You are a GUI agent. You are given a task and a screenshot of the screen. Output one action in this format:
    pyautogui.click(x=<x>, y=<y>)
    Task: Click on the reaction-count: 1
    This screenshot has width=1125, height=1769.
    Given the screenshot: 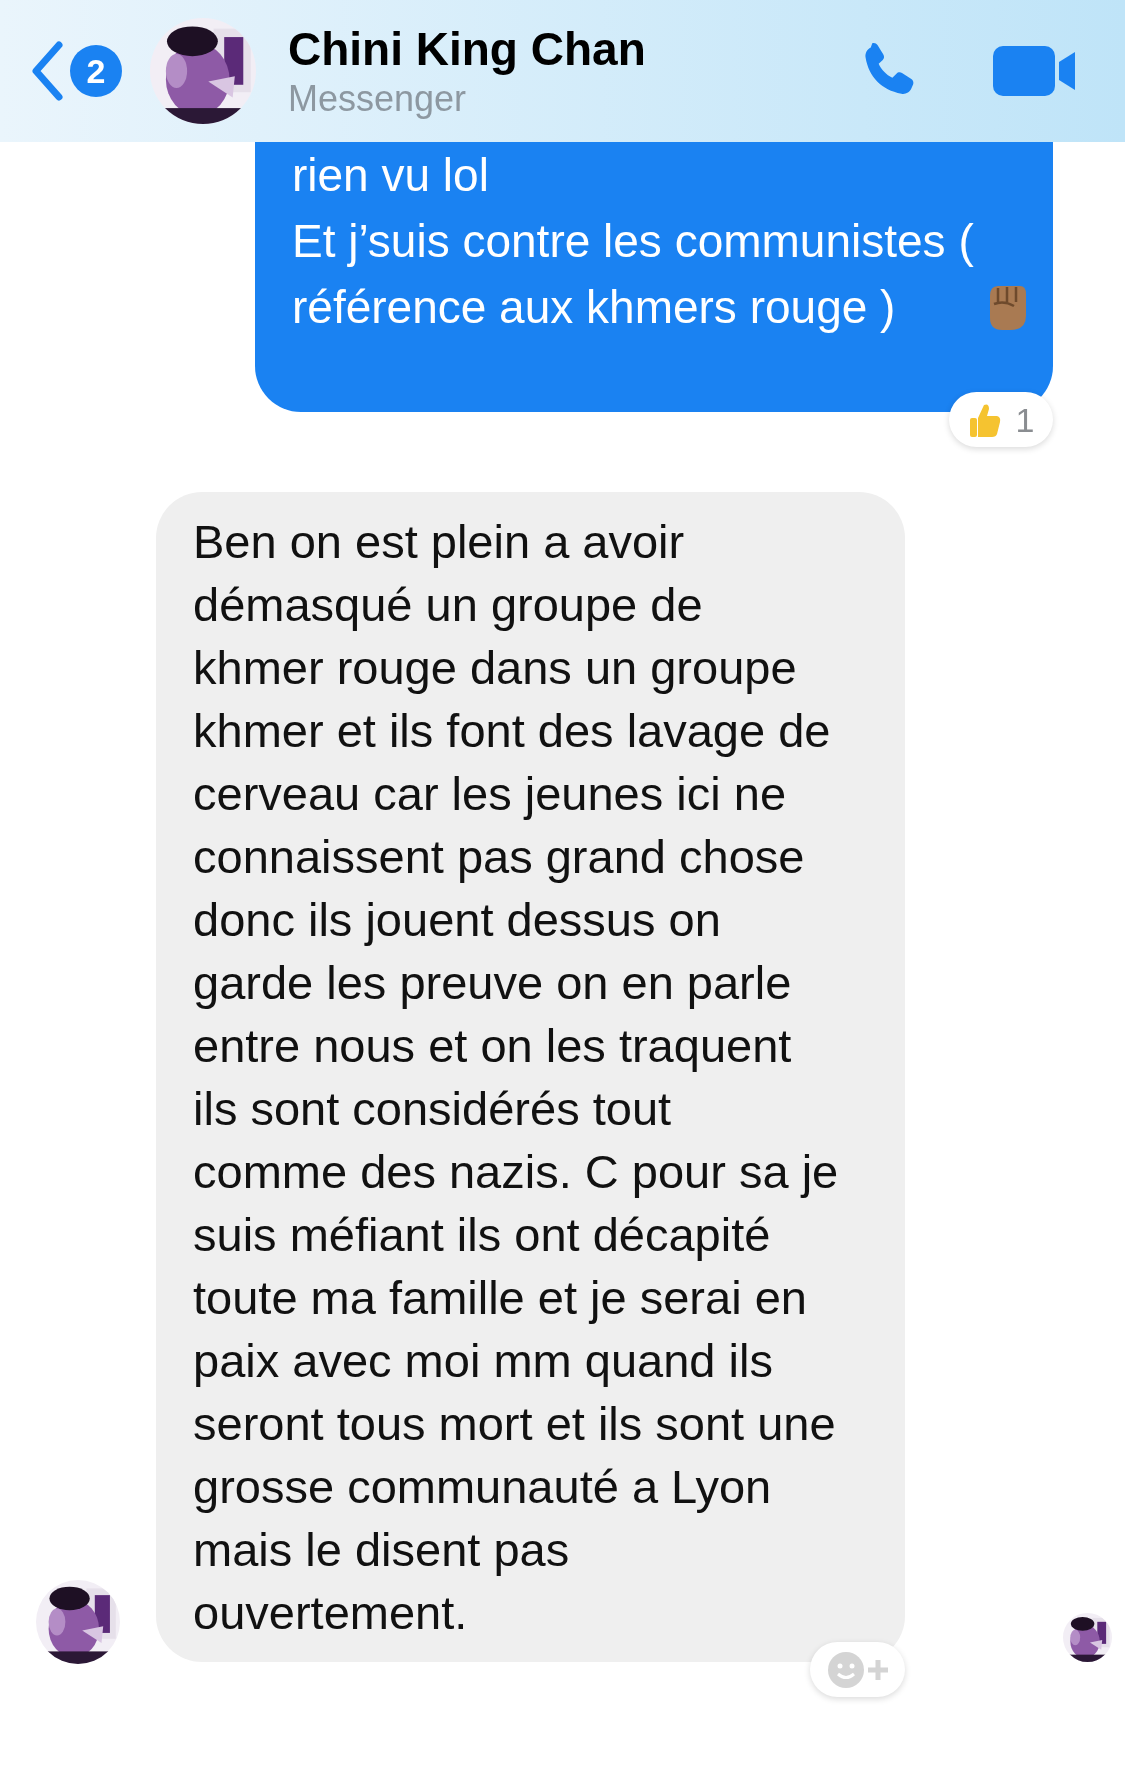 What is the action you would take?
    pyautogui.click(x=1025, y=419)
    